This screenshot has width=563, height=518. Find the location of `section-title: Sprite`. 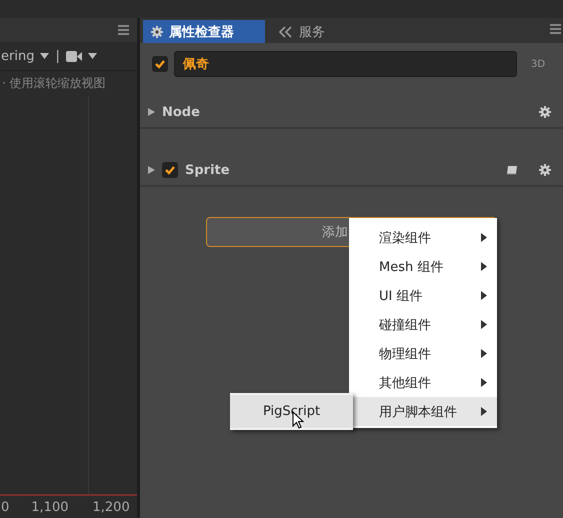

section-title: Sprite is located at coordinates (207, 170).